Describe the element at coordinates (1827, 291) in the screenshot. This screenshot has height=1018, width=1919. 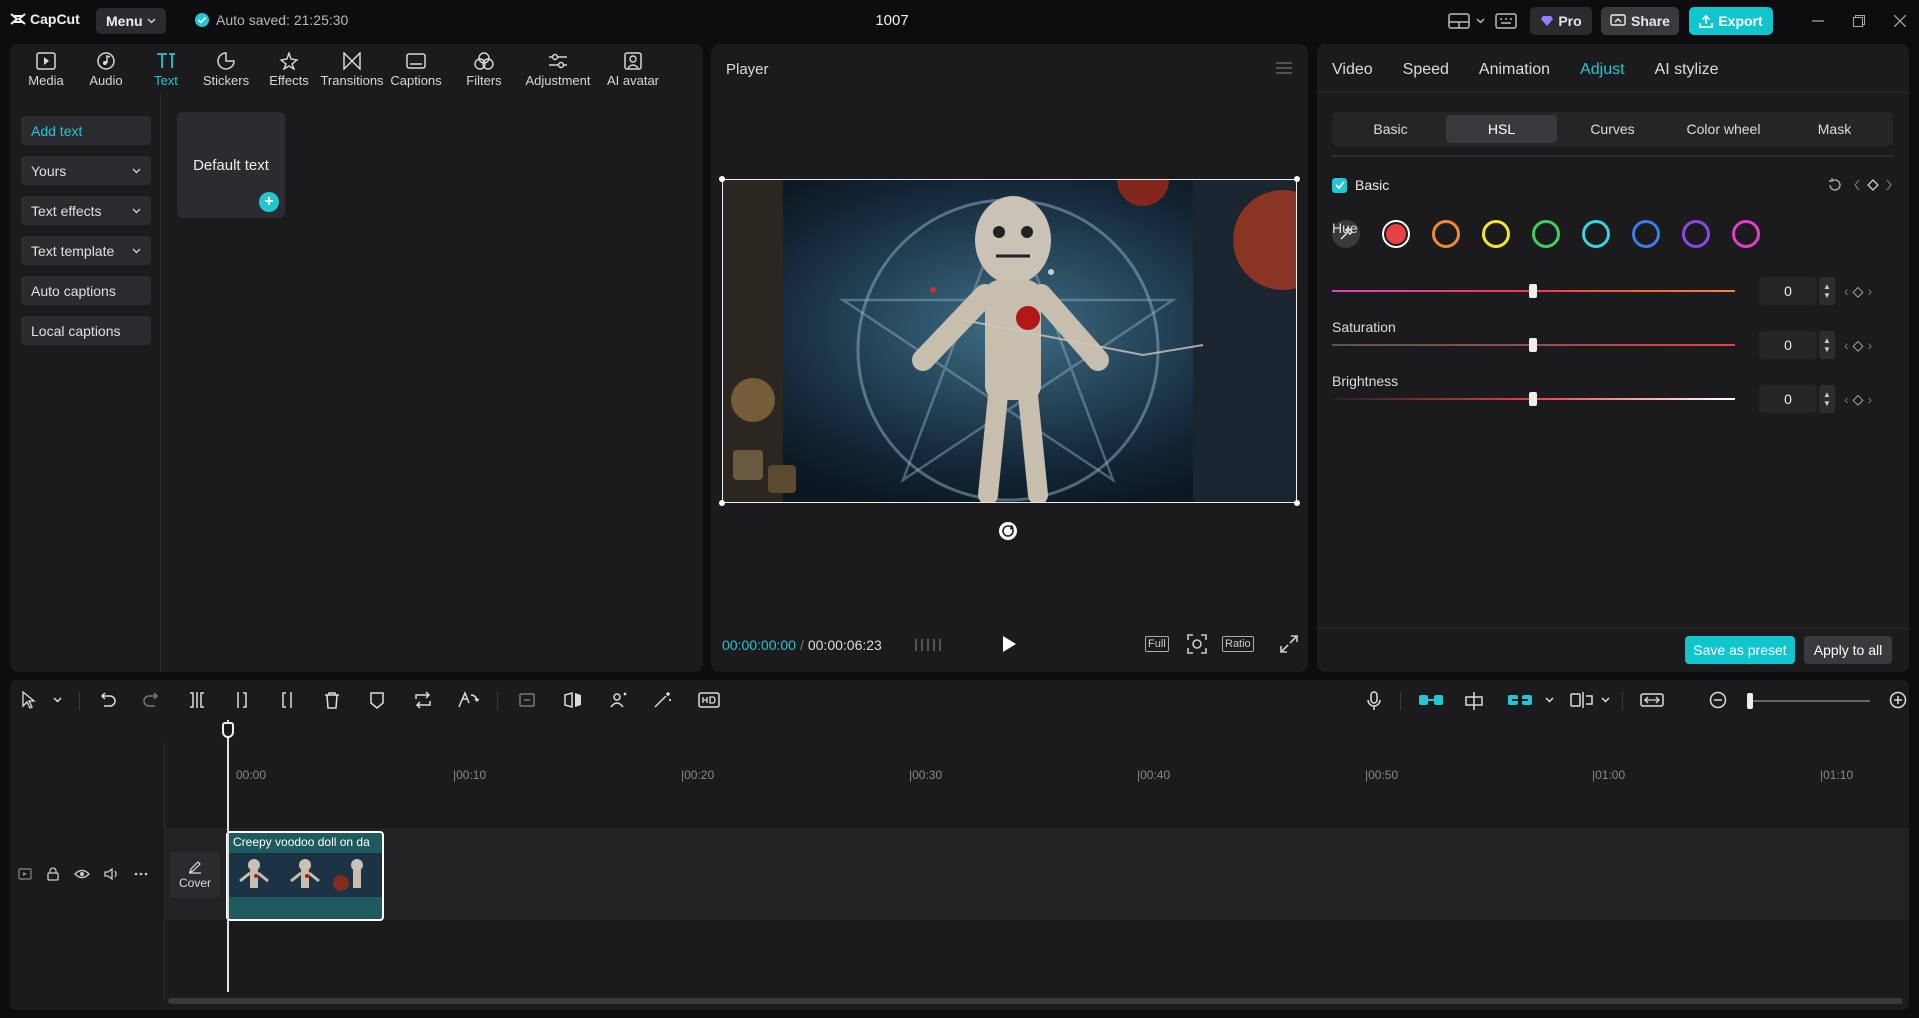
I see `hue-stepper: ▲ ▼` at that location.